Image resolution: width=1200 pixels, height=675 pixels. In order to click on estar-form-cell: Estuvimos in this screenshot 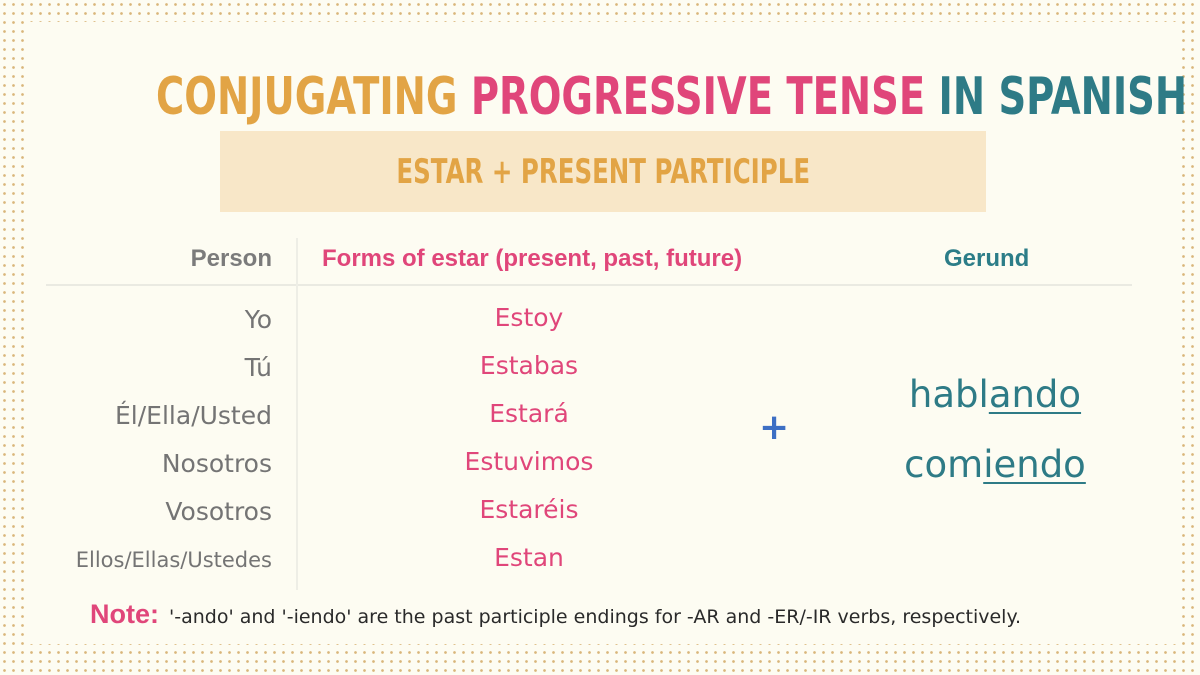, I will do `click(529, 461)`.